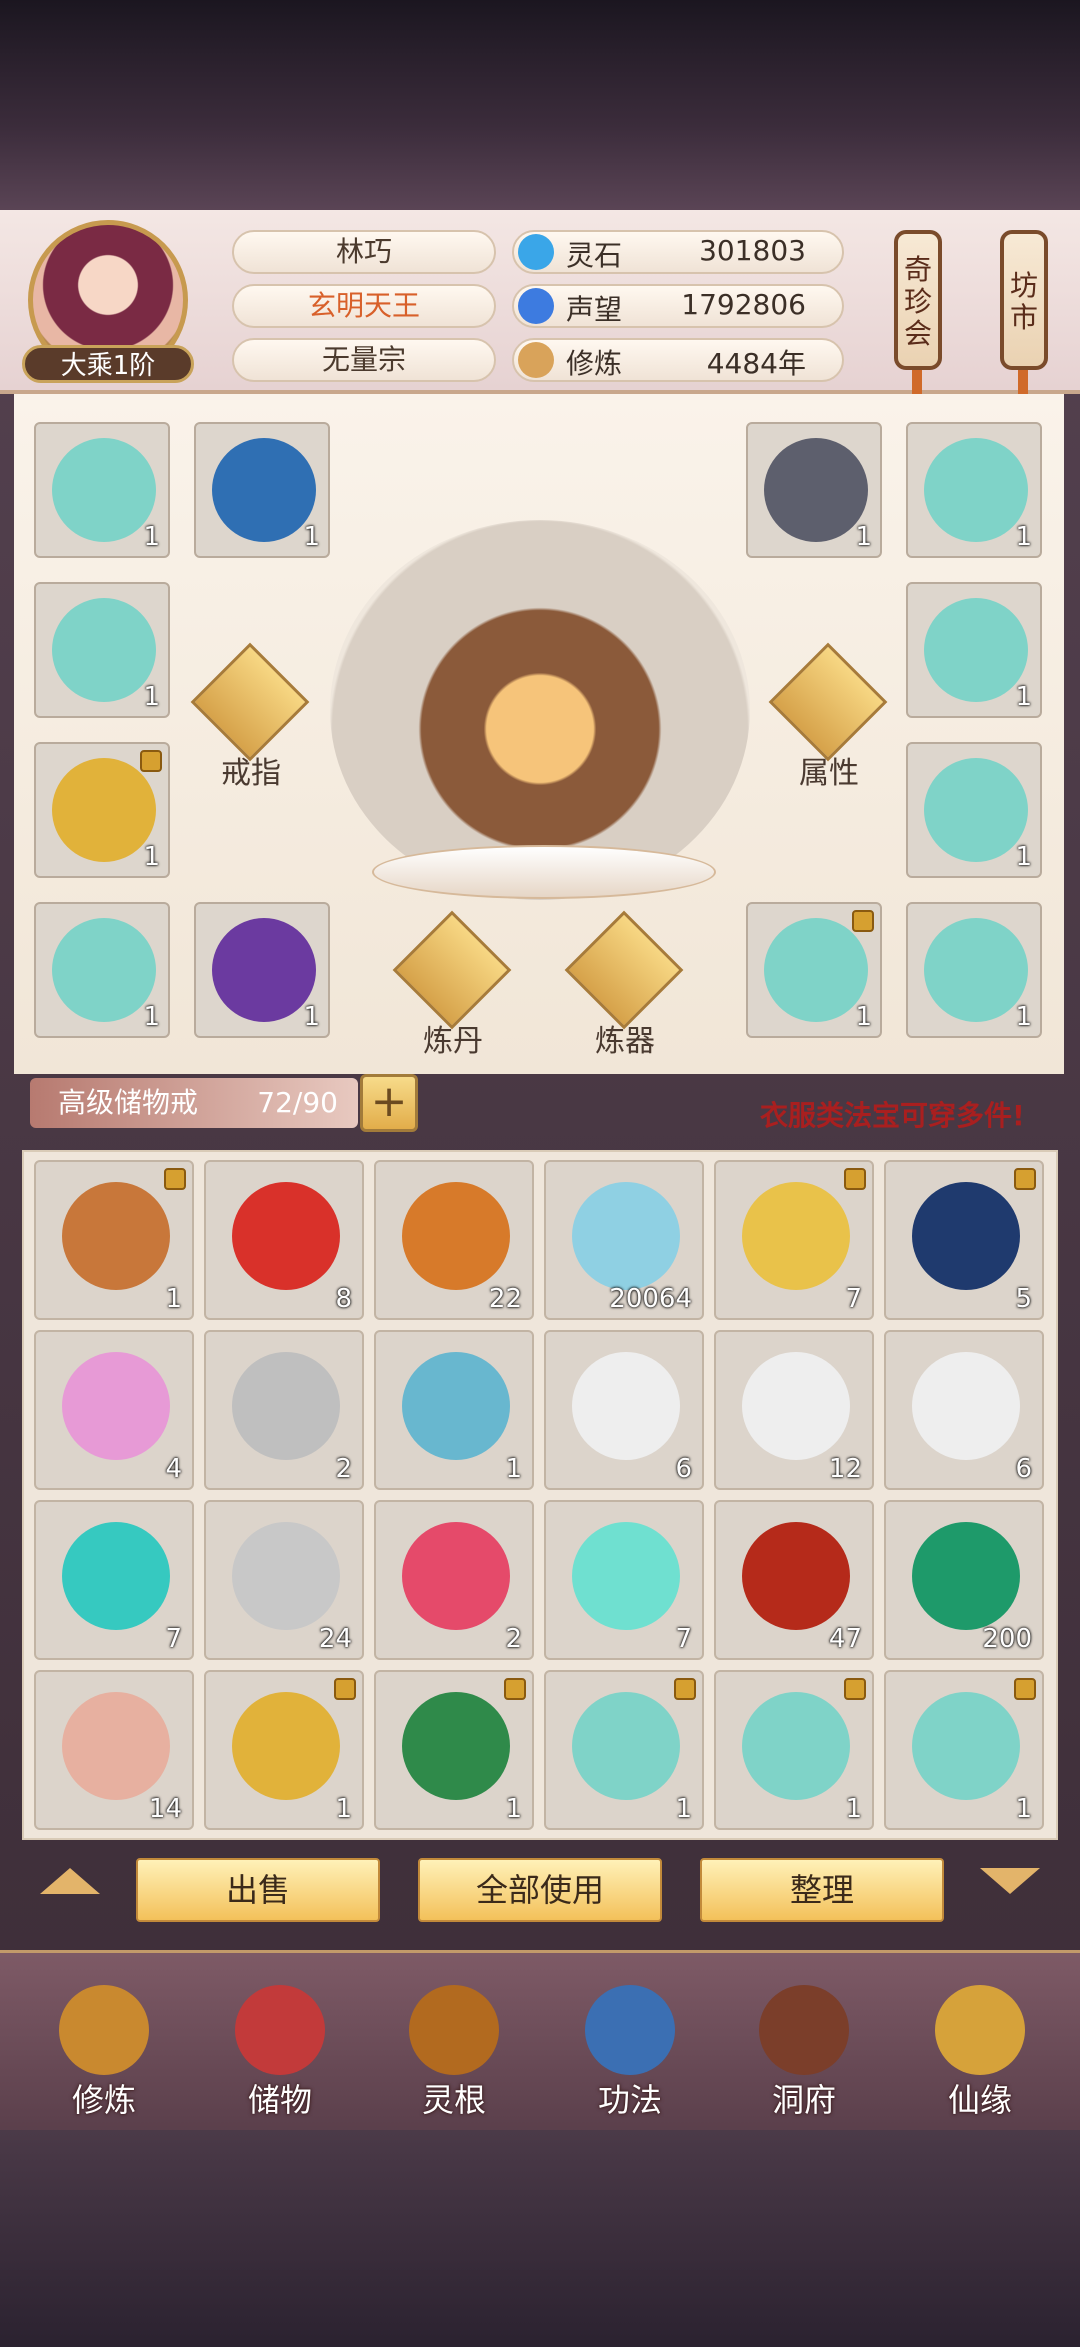  What do you see at coordinates (1010, 1881) in the screenshot?
I see `scroll-down-arrow-icon` at bounding box center [1010, 1881].